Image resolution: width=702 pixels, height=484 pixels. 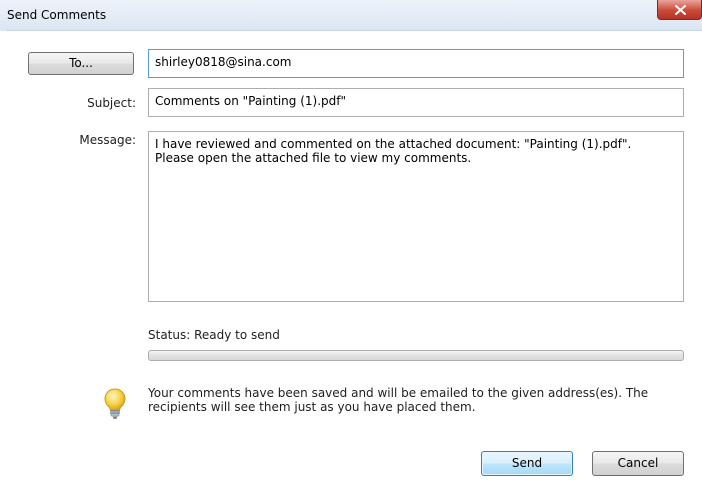 I want to click on close-x-icon, so click(x=680, y=10).